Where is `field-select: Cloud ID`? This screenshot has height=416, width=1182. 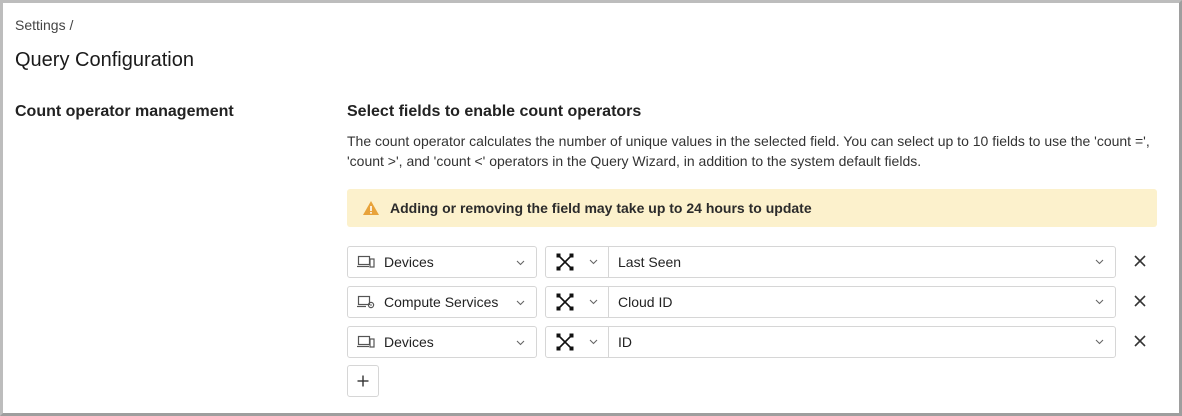
field-select: Cloud ID is located at coordinates (830, 302).